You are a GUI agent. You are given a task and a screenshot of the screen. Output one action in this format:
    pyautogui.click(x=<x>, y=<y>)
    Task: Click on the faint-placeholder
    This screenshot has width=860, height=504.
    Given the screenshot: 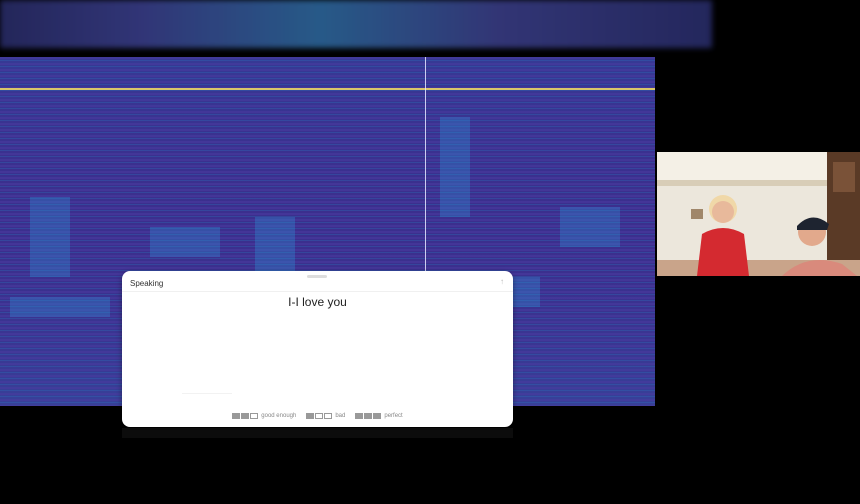 What is the action you would take?
    pyautogui.click(x=207, y=390)
    